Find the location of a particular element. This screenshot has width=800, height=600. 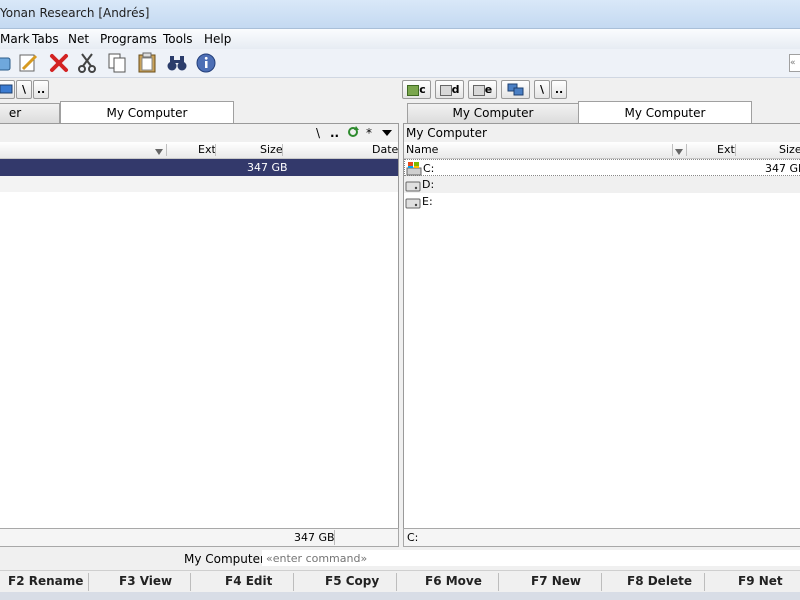

menu-help: Help is located at coordinates (217, 39).